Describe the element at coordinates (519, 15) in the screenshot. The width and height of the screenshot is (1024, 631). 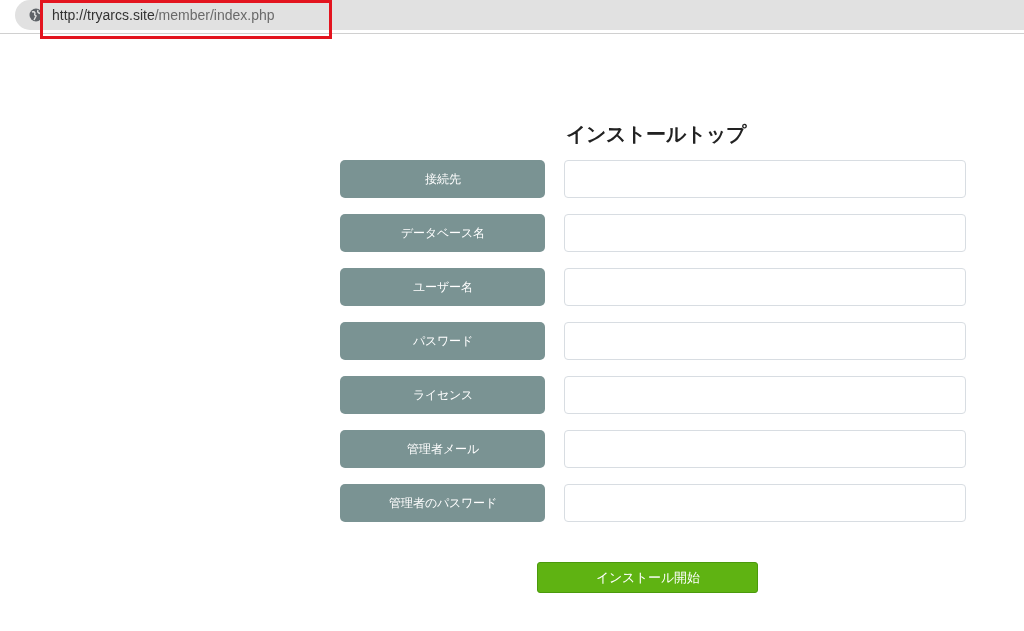
I see `address-bar: http://tryarcs.site/member/index.php` at that location.